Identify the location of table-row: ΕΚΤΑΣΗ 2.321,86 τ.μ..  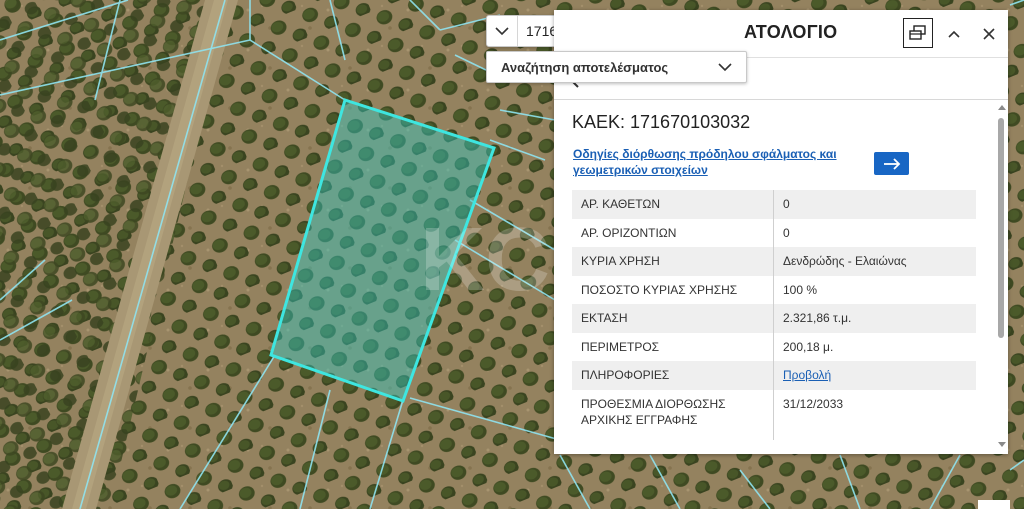
(774, 318).